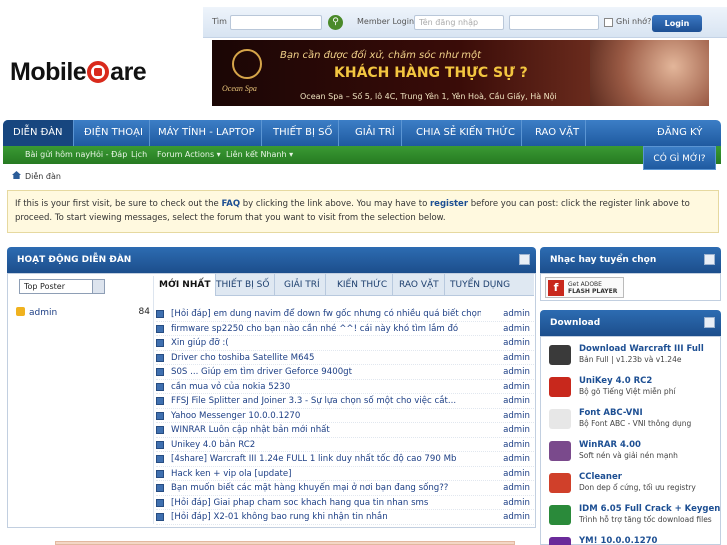  I want to click on subnav-calendar: Lịch, so click(139, 155).